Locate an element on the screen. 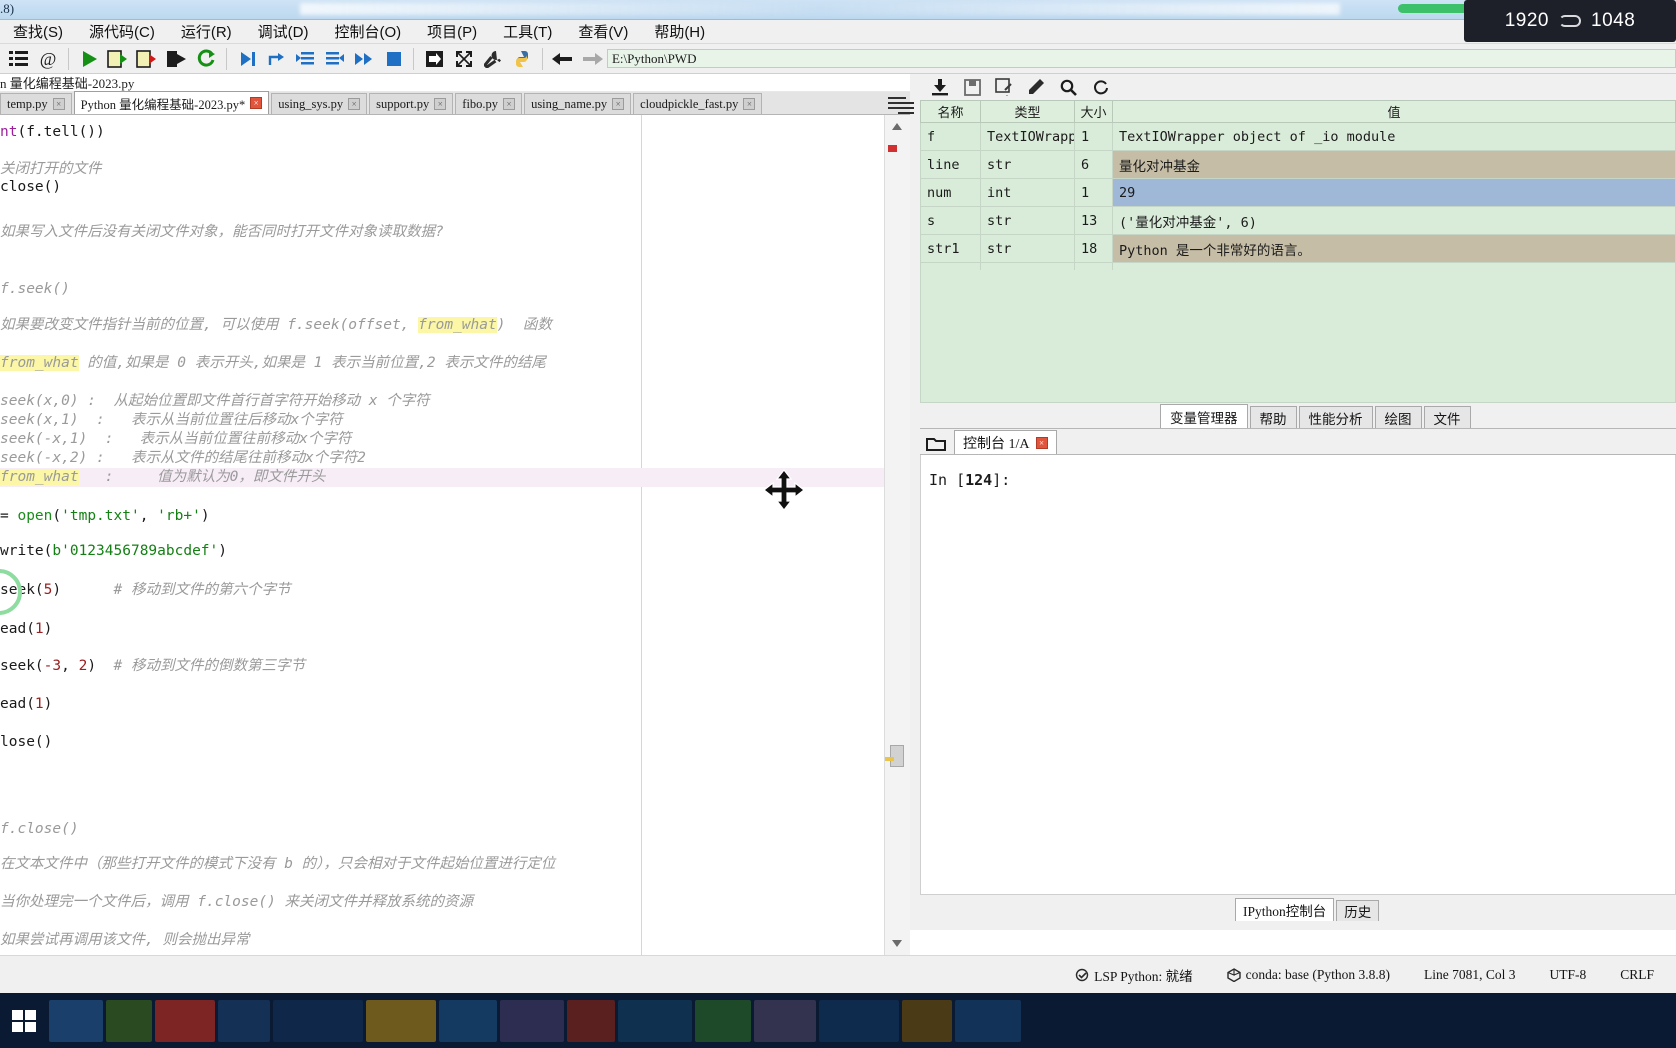 The height and width of the screenshot is (1048, 1676). tab-ipython-console: IPython控制台 is located at coordinates (1285, 909).